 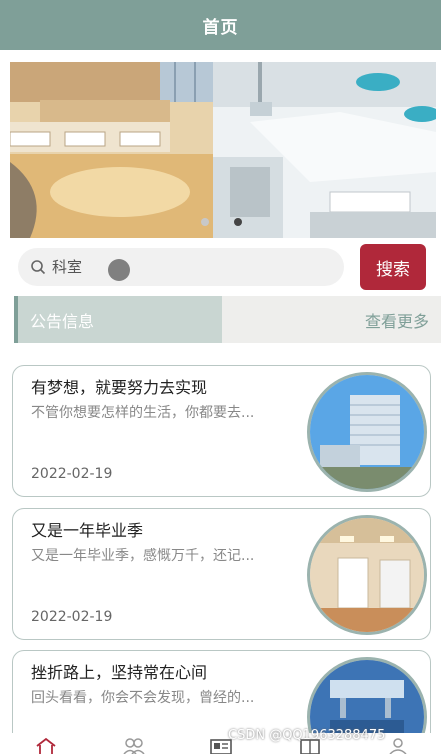 I want to click on app-header: 首页, so click(x=220, y=25).